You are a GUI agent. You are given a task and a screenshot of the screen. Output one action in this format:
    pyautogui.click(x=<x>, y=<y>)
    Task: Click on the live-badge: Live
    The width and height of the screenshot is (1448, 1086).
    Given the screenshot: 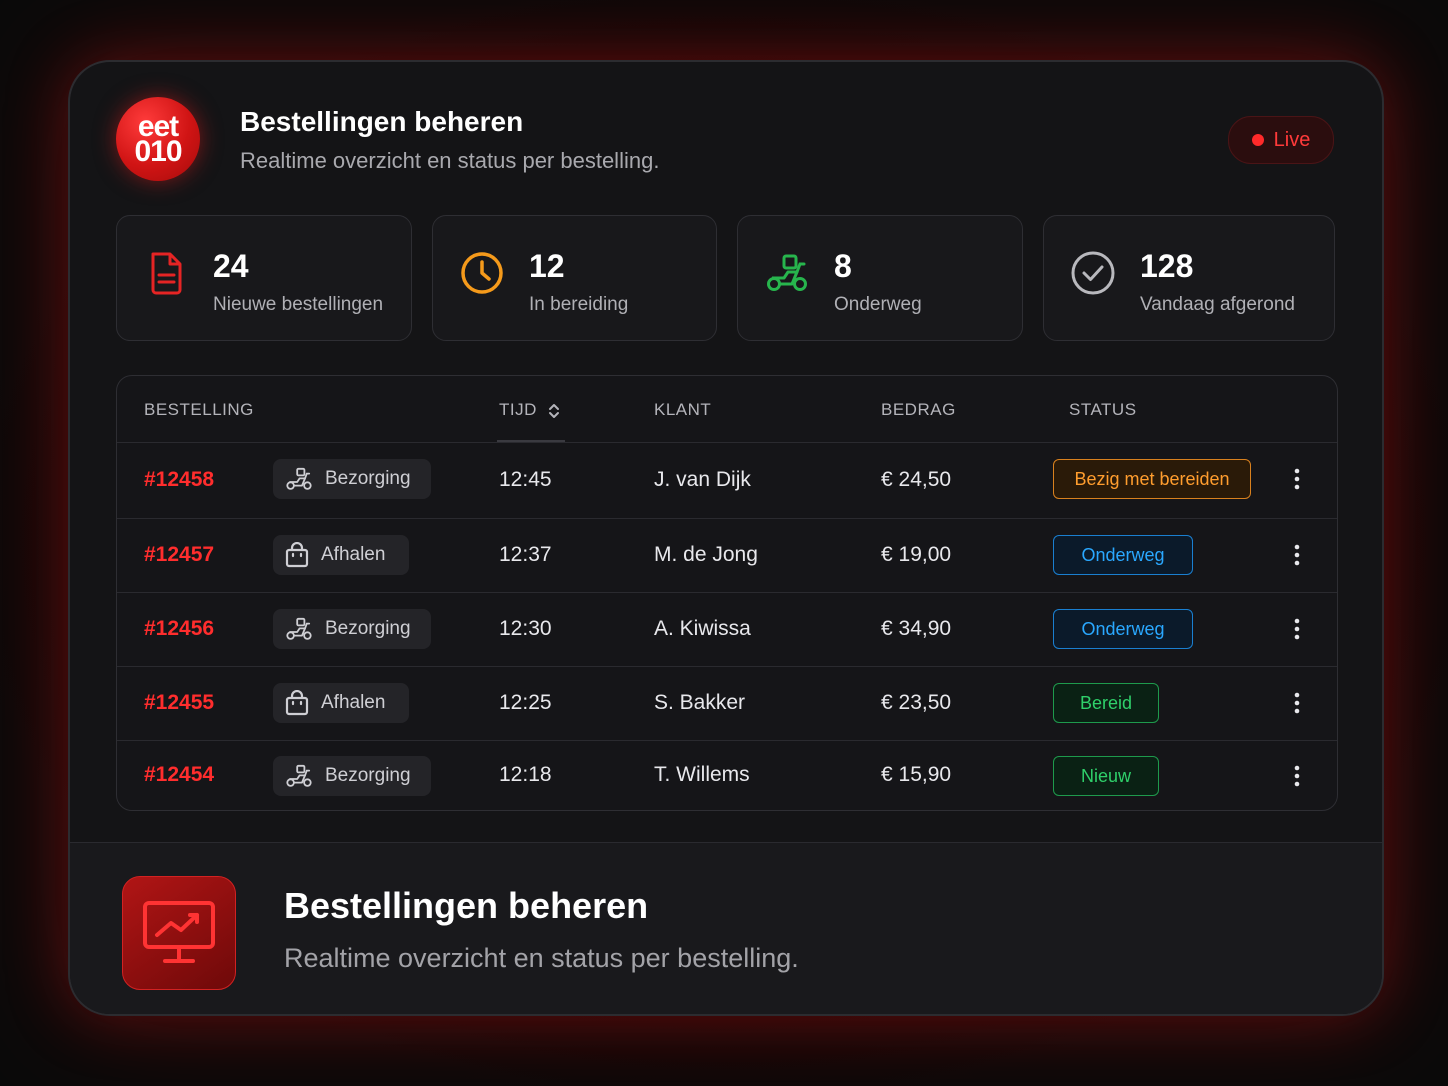 What is the action you would take?
    pyautogui.click(x=1281, y=140)
    